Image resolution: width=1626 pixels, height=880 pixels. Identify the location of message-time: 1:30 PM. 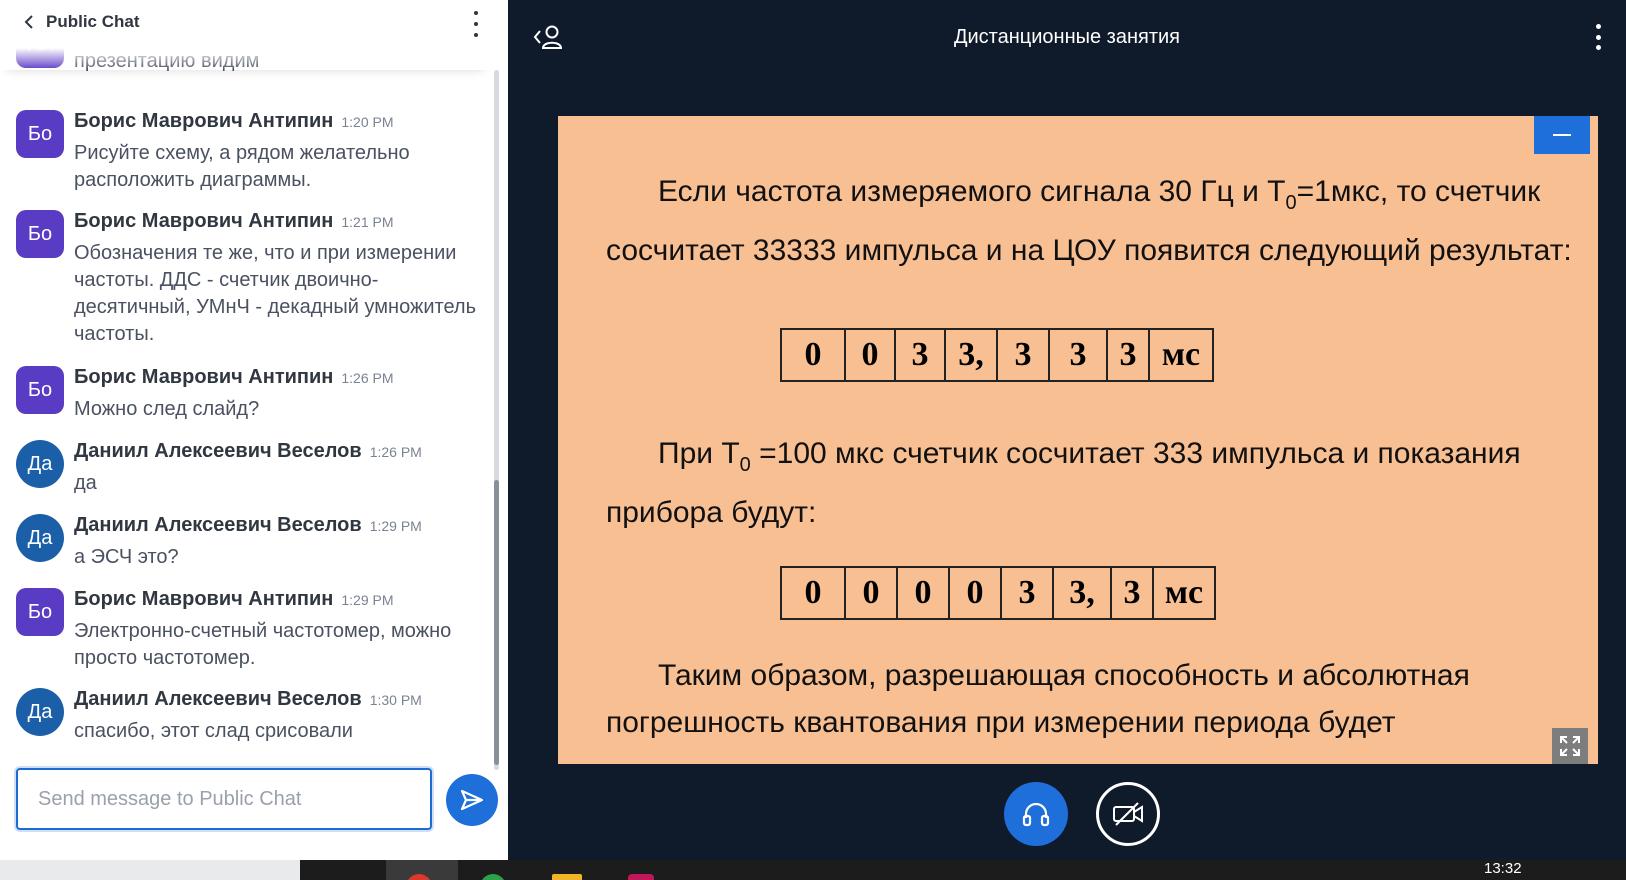
(395, 700).